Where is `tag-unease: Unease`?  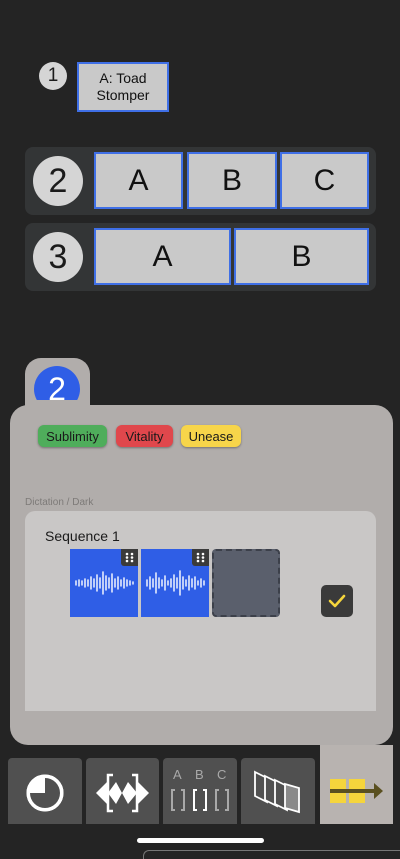 tag-unease: Unease is located at coordinates (211, 436).